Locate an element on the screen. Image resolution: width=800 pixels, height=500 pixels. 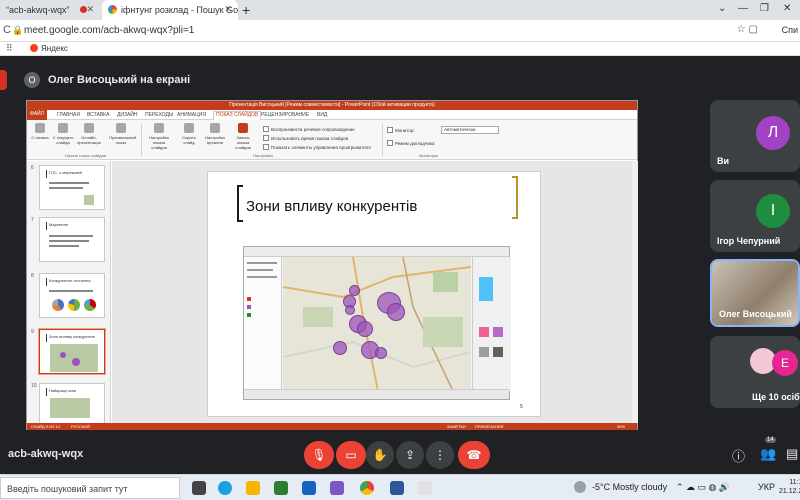
participant-tile-ihor: І Ігор Чепурний is located at coordinates (755, 216).